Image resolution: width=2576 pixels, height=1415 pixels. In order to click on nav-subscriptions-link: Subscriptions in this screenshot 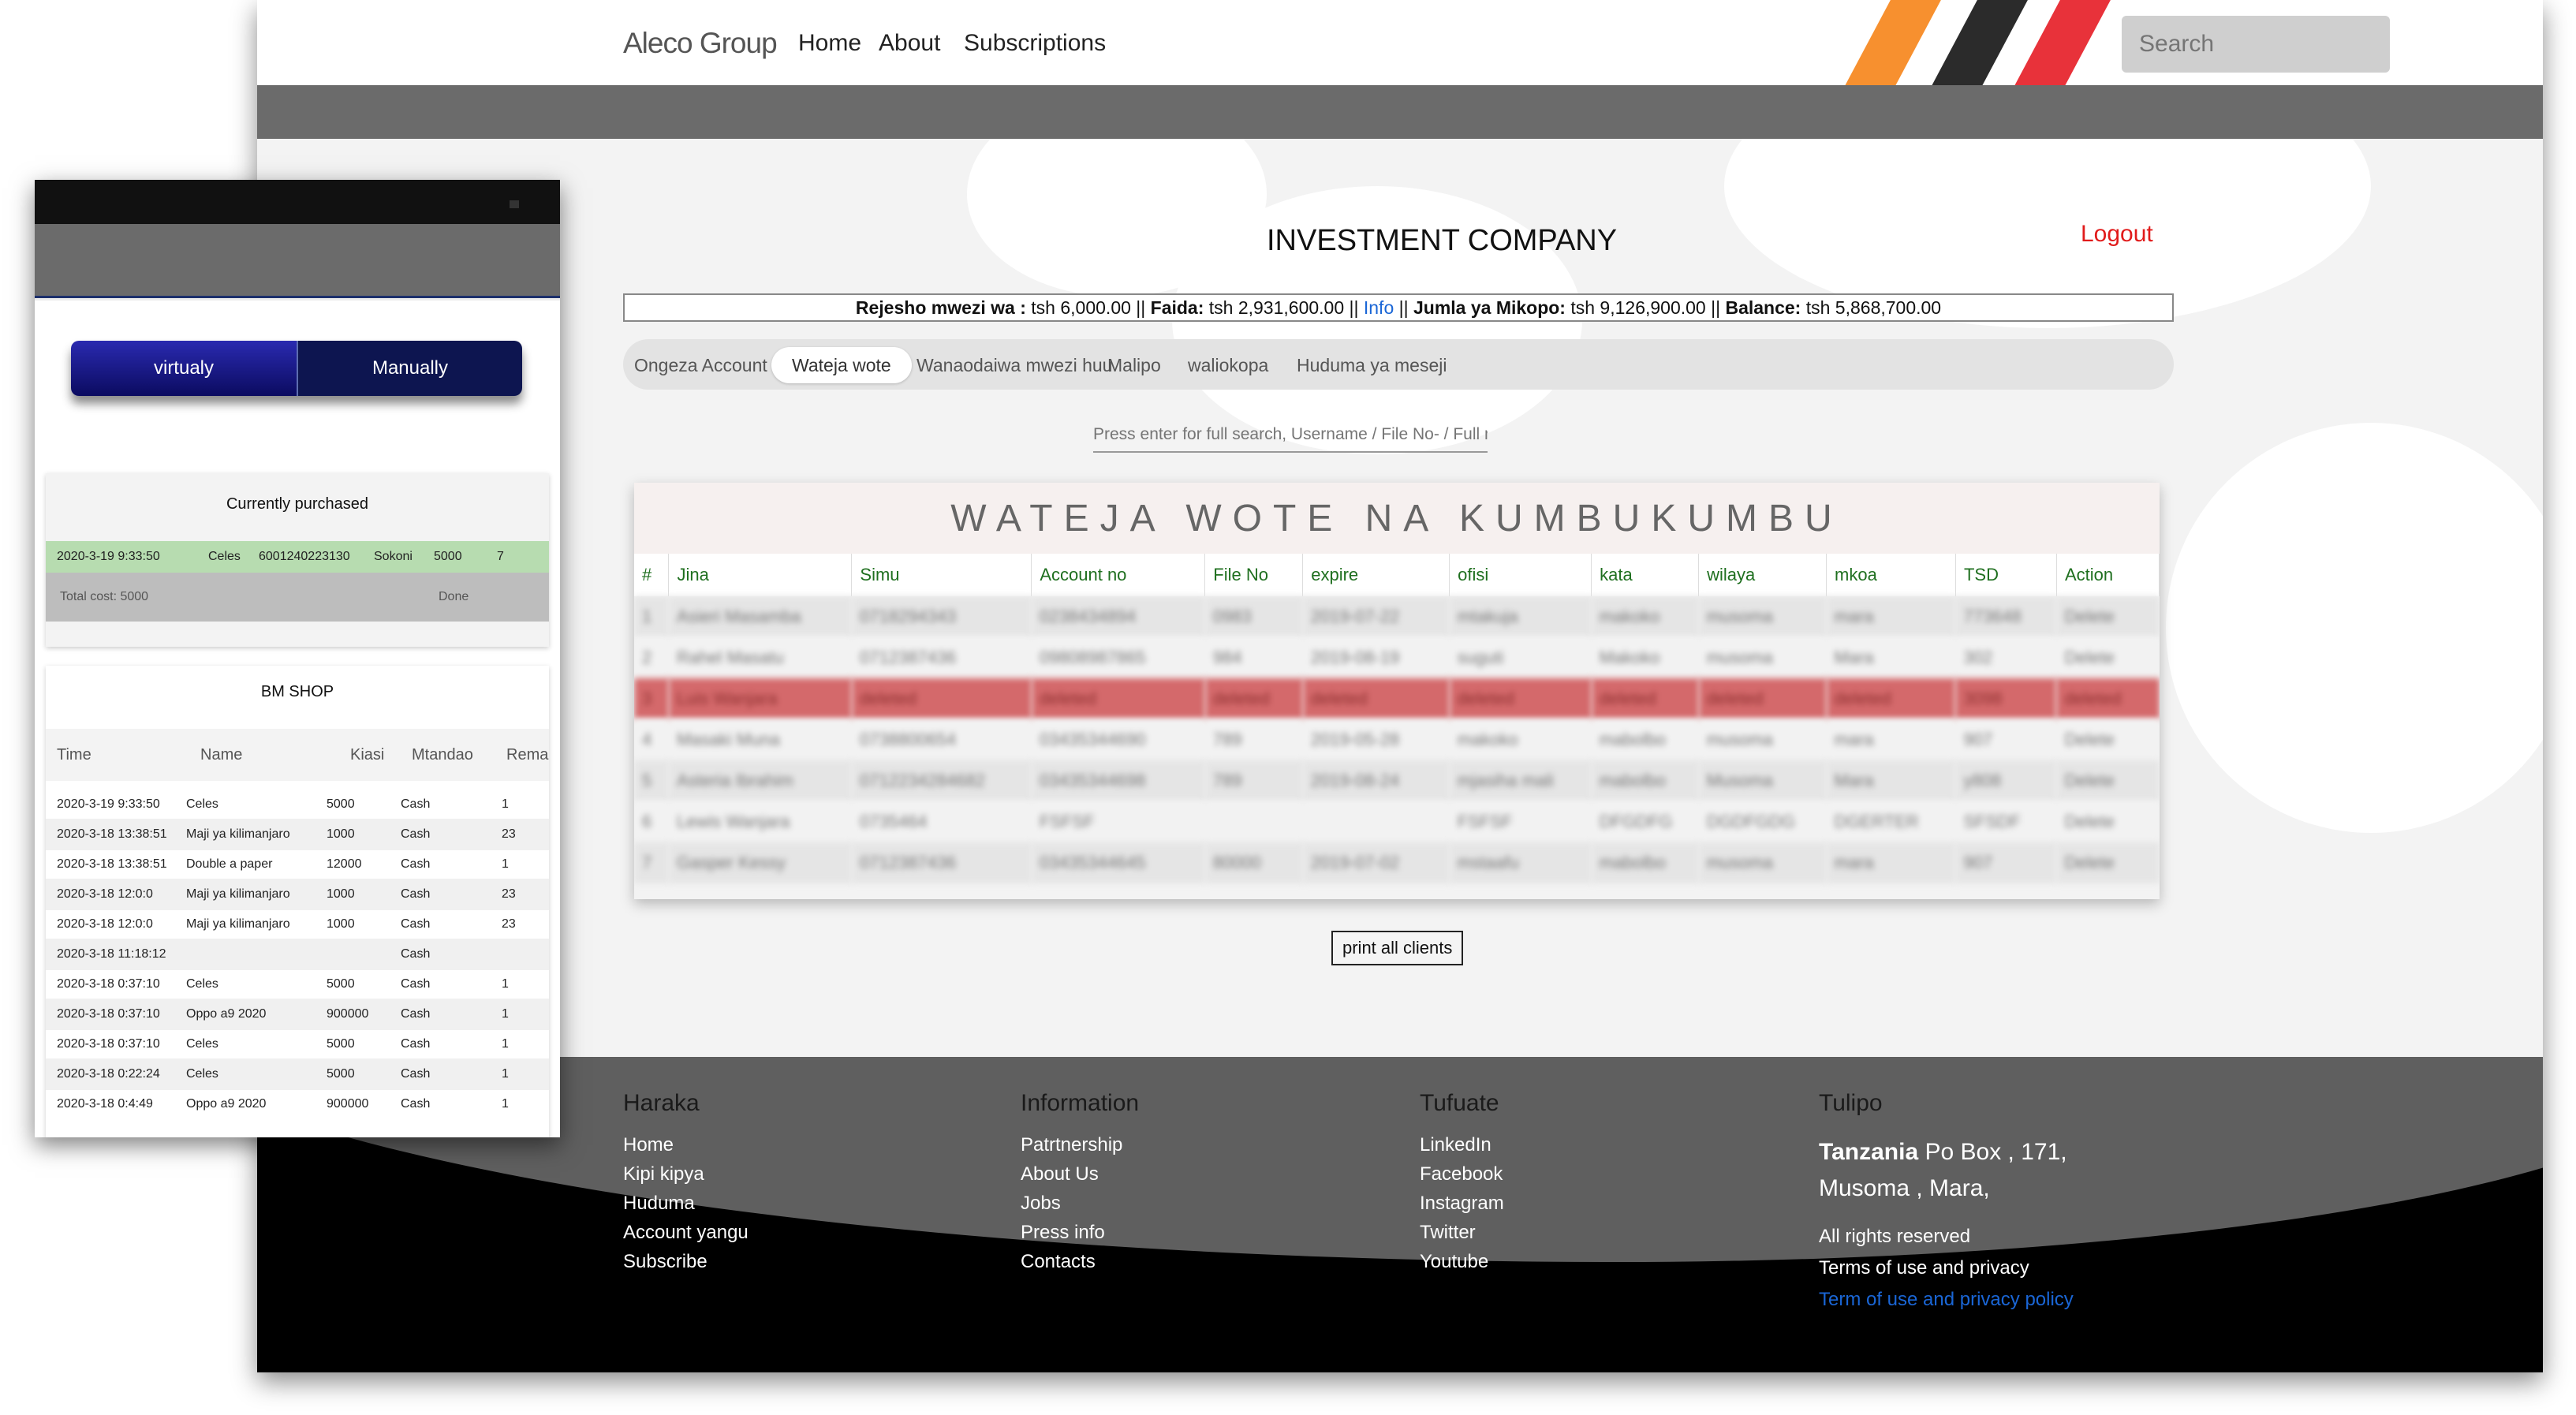, I will do `click(1035, 43)`.